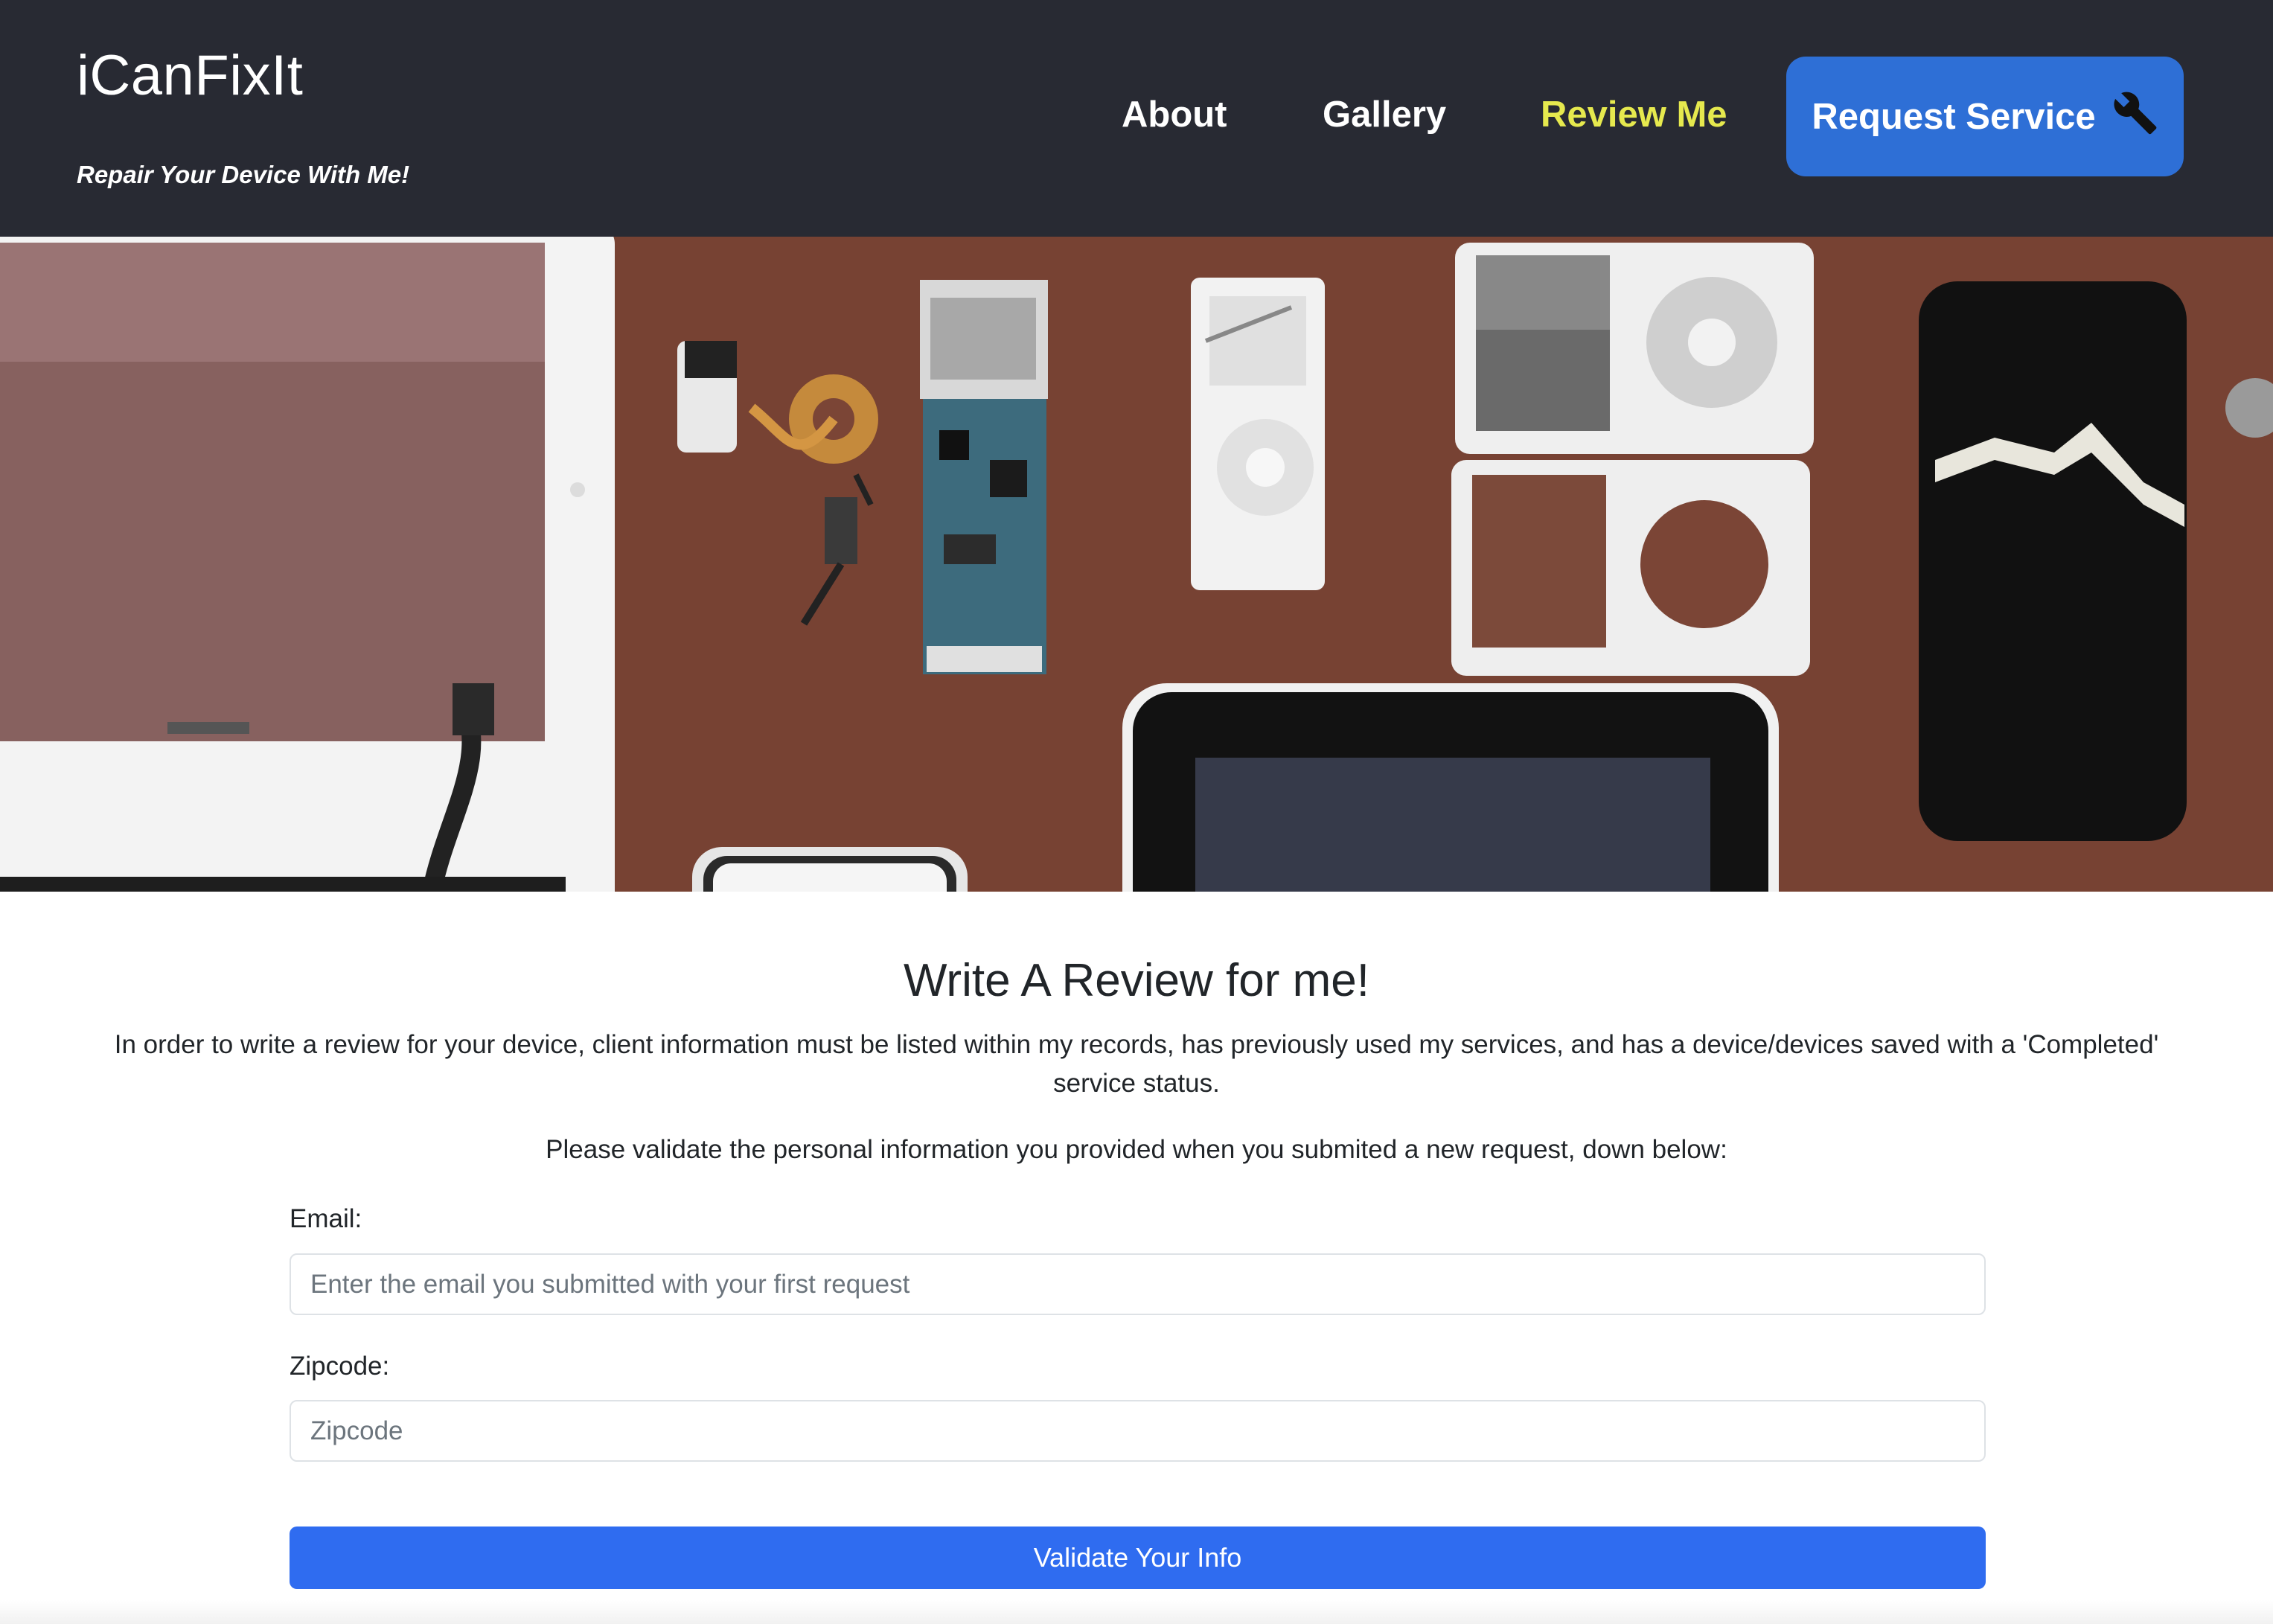  I want to click on request-service-button: Request Service, so click(1985, 116).